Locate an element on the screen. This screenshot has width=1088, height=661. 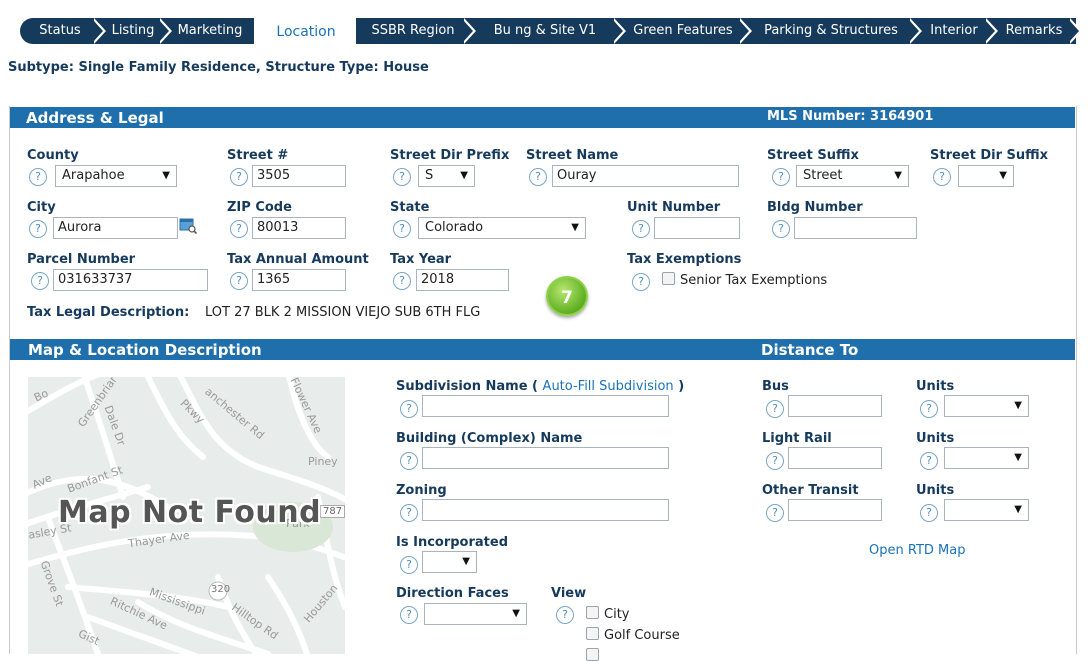
tab-label: Green Features is located at coordinates (683, 30).